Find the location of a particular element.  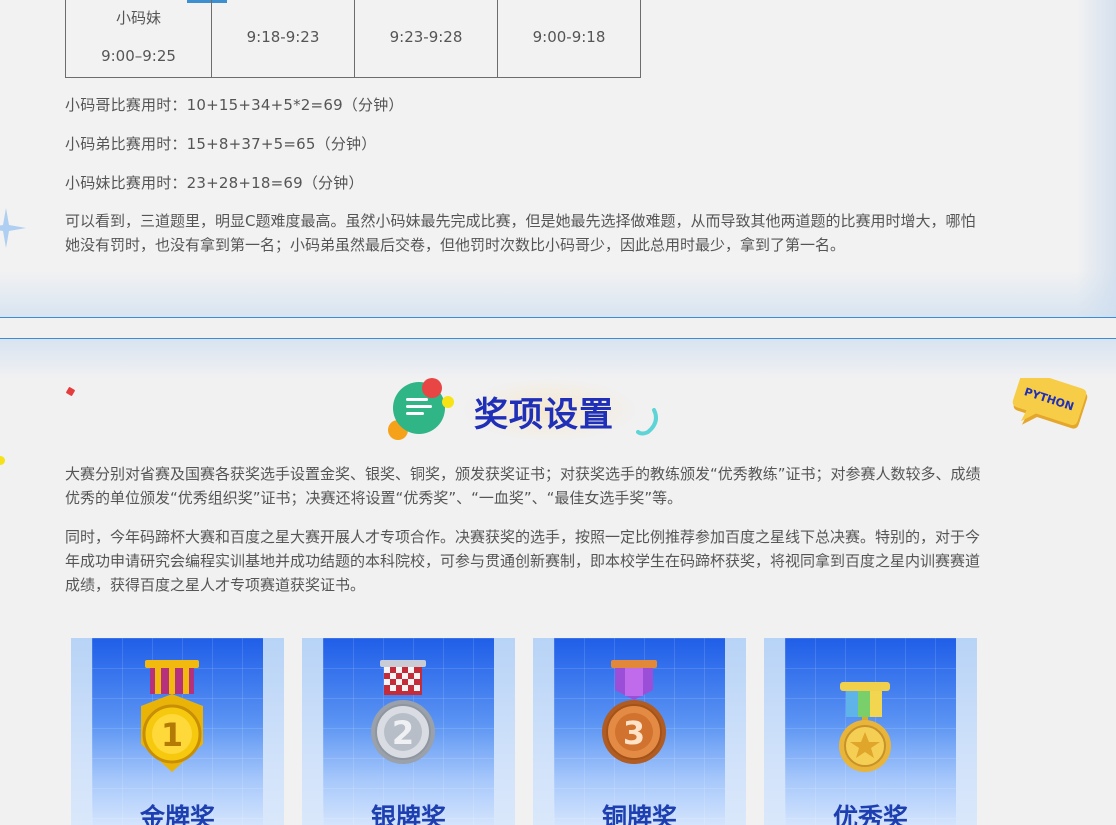

python-badge-icon: PYTHON is located at coordinates (1050, 403).